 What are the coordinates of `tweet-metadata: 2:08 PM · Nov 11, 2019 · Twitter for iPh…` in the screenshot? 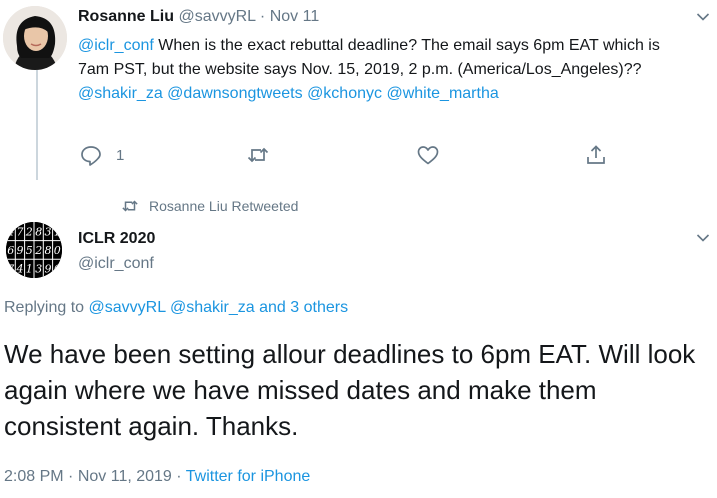 It's located at (157, 477).